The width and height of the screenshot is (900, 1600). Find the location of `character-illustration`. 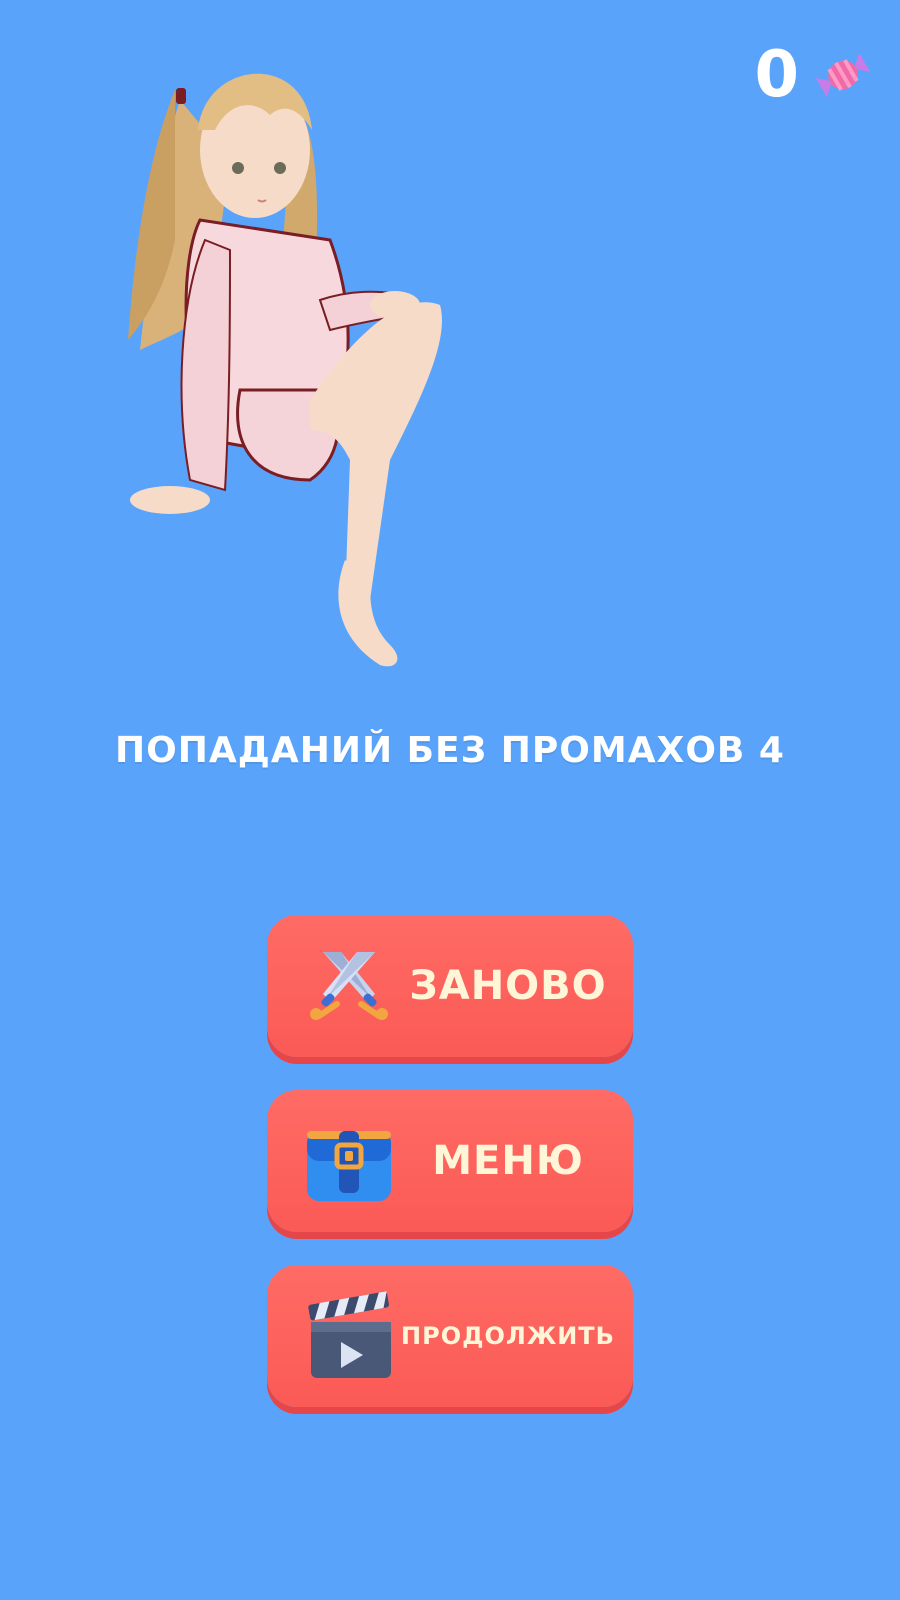

character-illustration is located at coordinates (285, 370).